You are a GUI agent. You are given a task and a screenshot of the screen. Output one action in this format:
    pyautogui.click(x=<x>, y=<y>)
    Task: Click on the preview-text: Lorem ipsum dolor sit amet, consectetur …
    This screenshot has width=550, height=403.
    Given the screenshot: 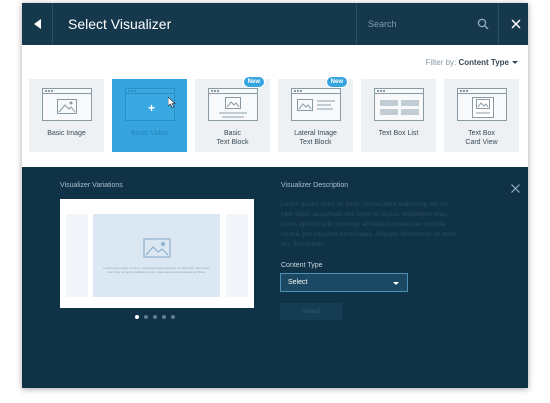 What is the action you would take?
    pyautogui.click(x=156, y=270)
    